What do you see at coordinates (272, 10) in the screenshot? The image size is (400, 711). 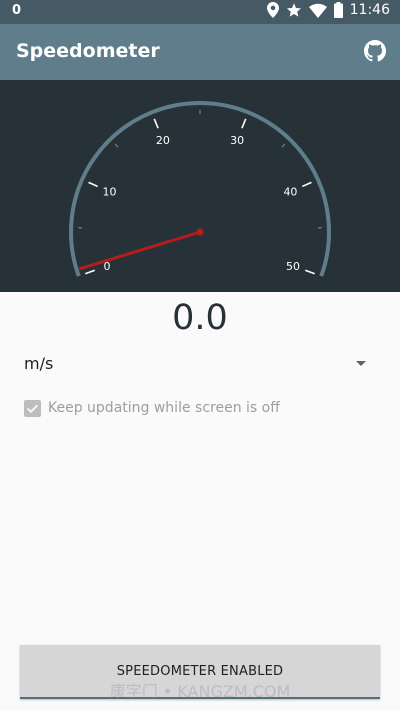 I see `location-icon` at bounding box center [272, 10].